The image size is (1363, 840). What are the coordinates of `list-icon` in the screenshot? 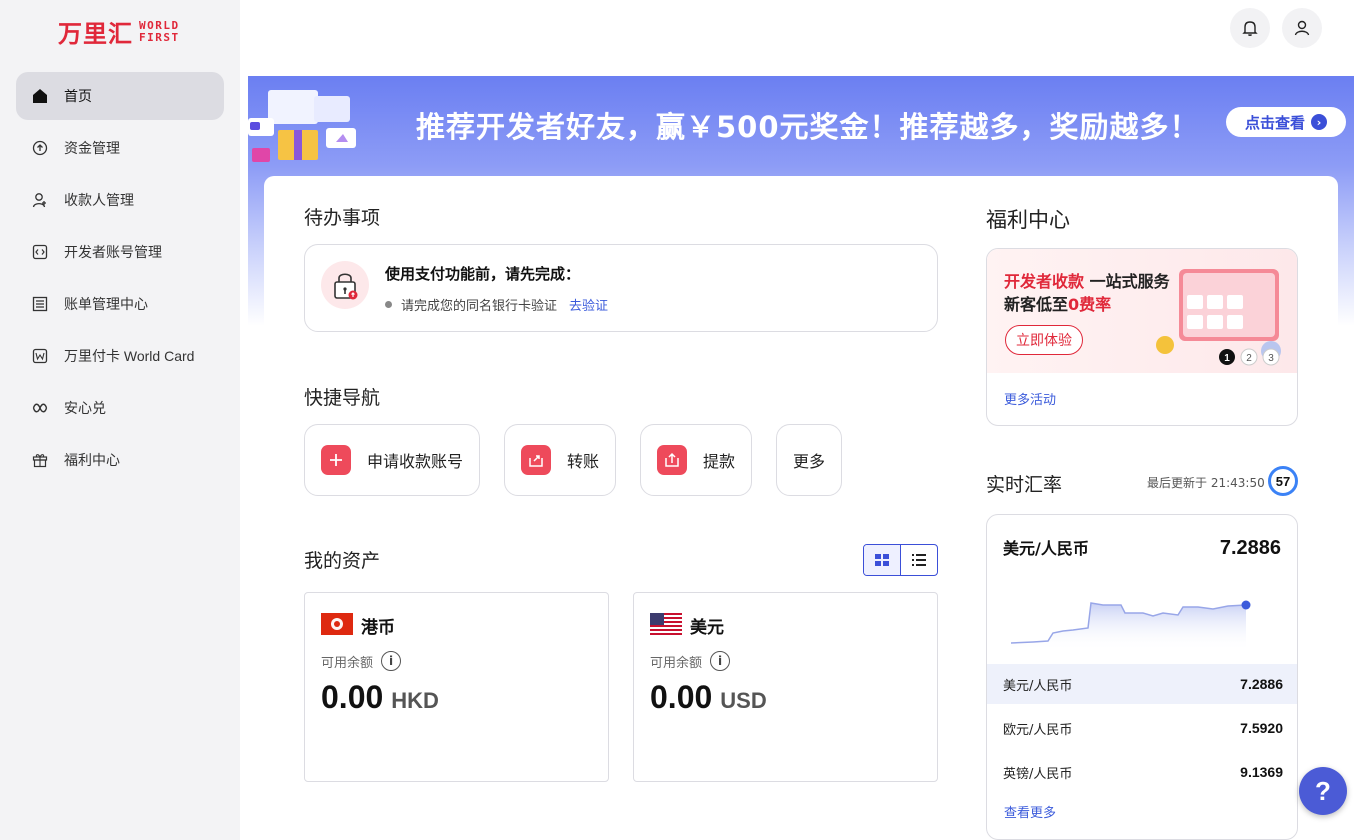 It's located at (919, 560).